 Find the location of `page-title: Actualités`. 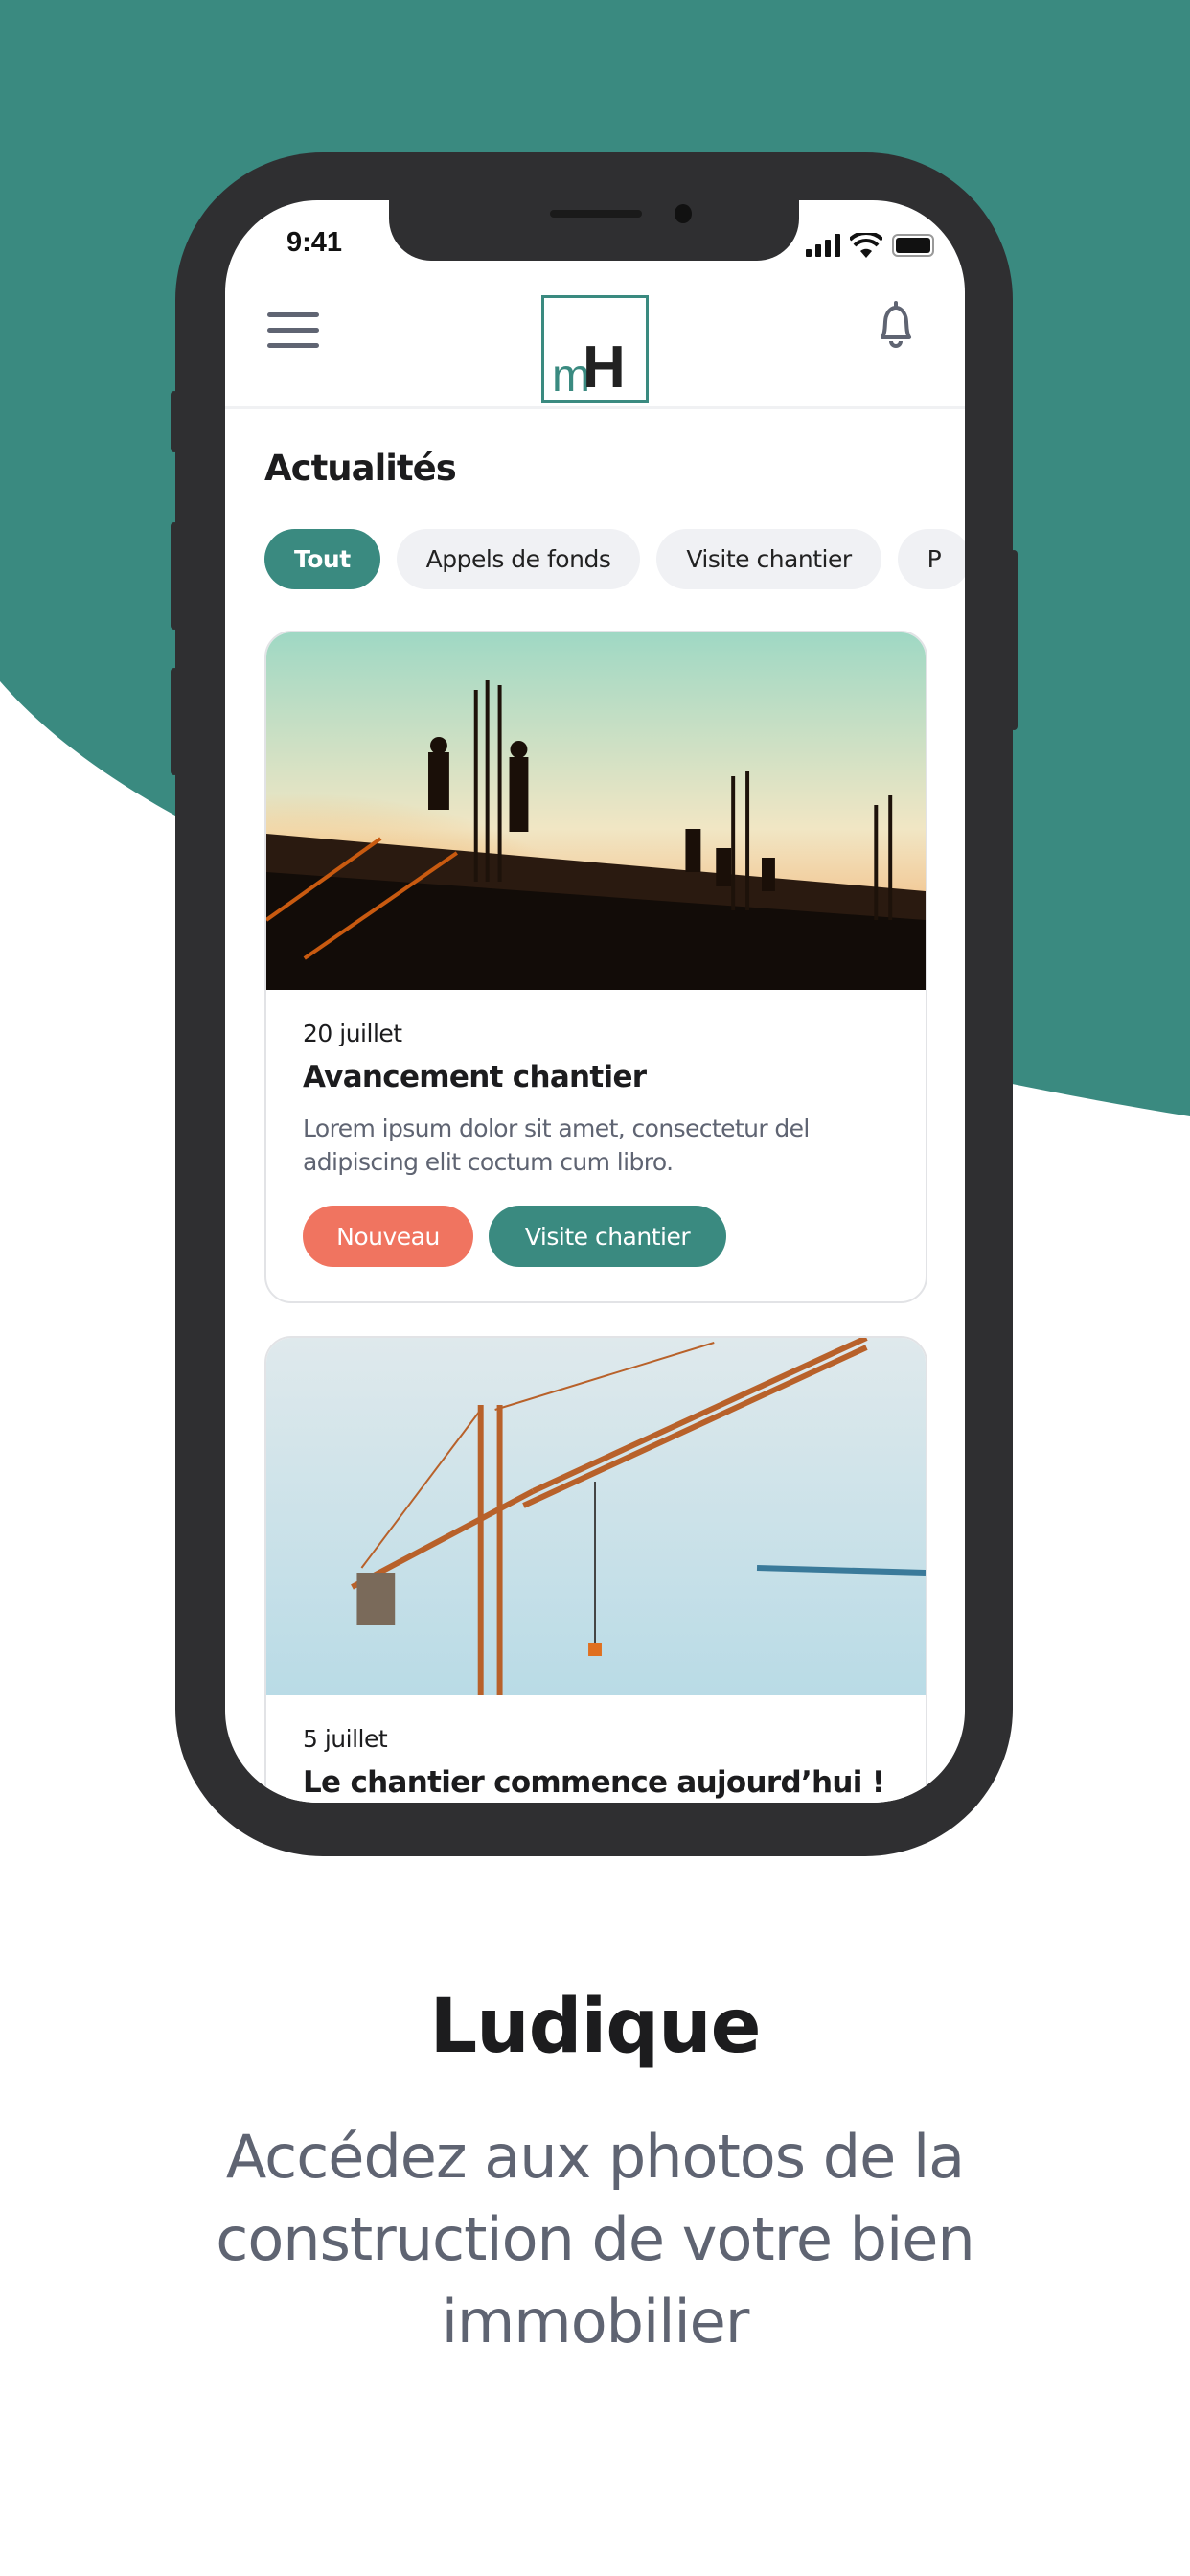

page-title: Actualités is located at coordinates (360, 468).